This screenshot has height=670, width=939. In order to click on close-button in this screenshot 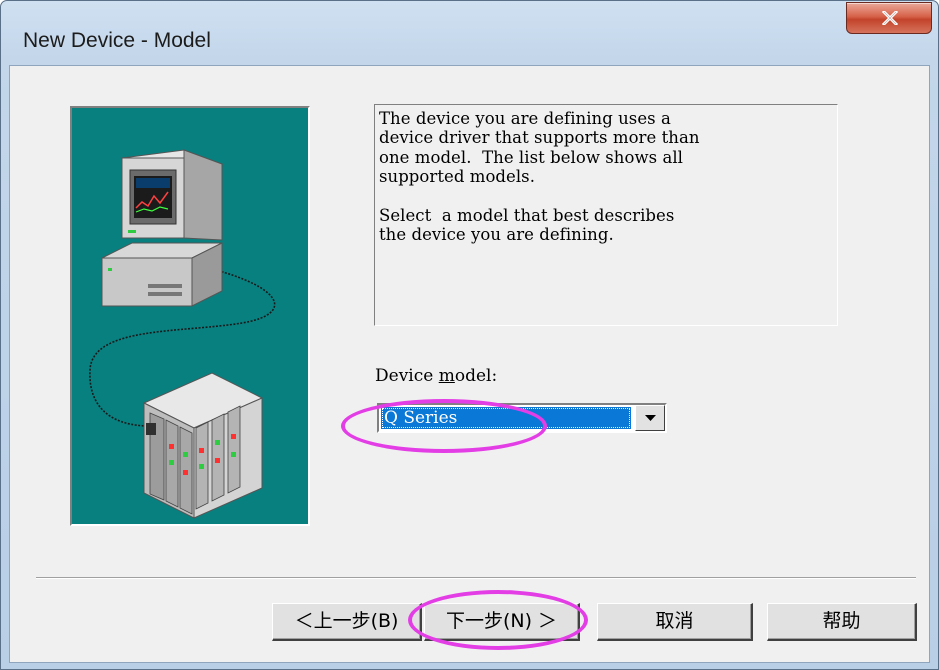, I will do `click(889, 18)`.